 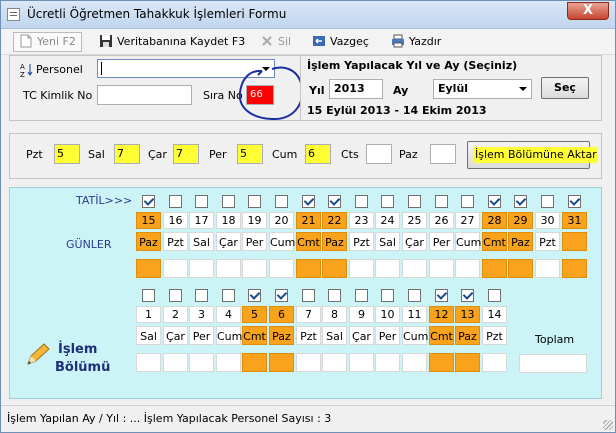 What do you see at coordinates (27, 71) in the screenshot?
I see `az-sort-icon: AZ` at bounding box center [27, 71].